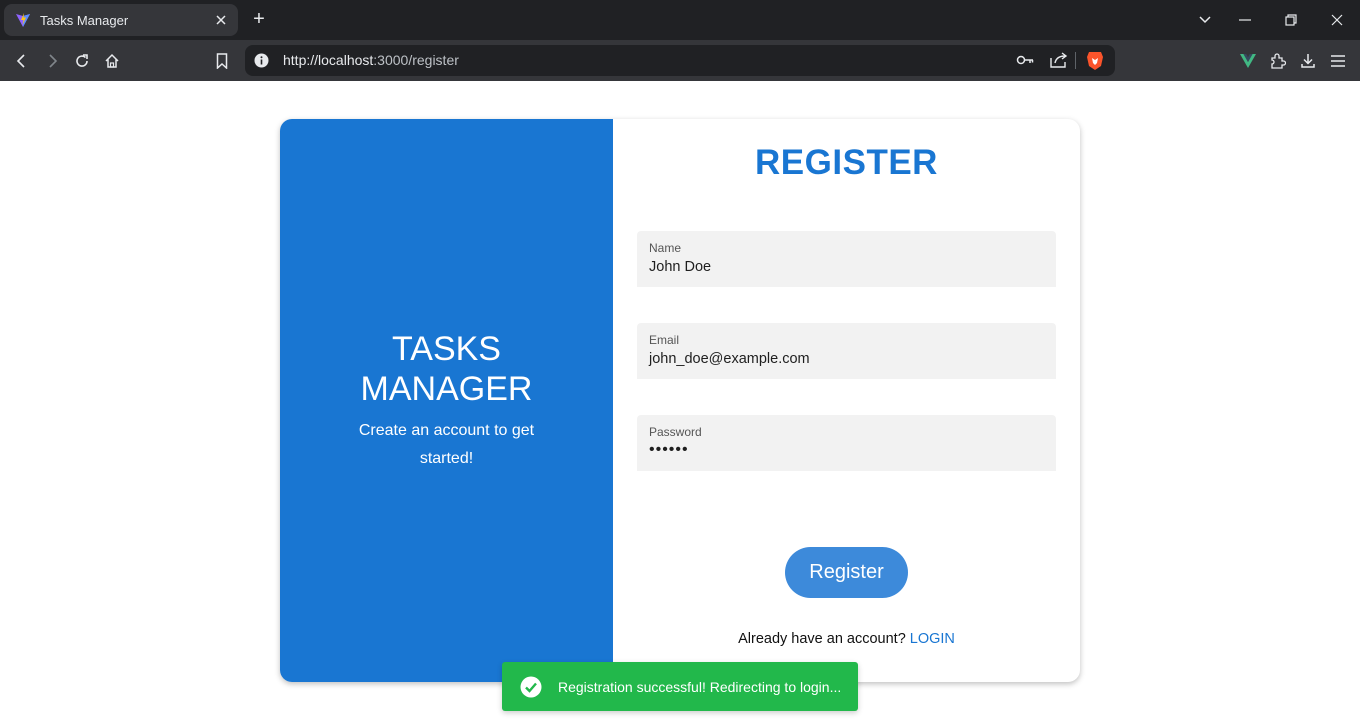 This screenshot has width=1360, height=720. I want to click on password-label: Password, so click(675, 432).